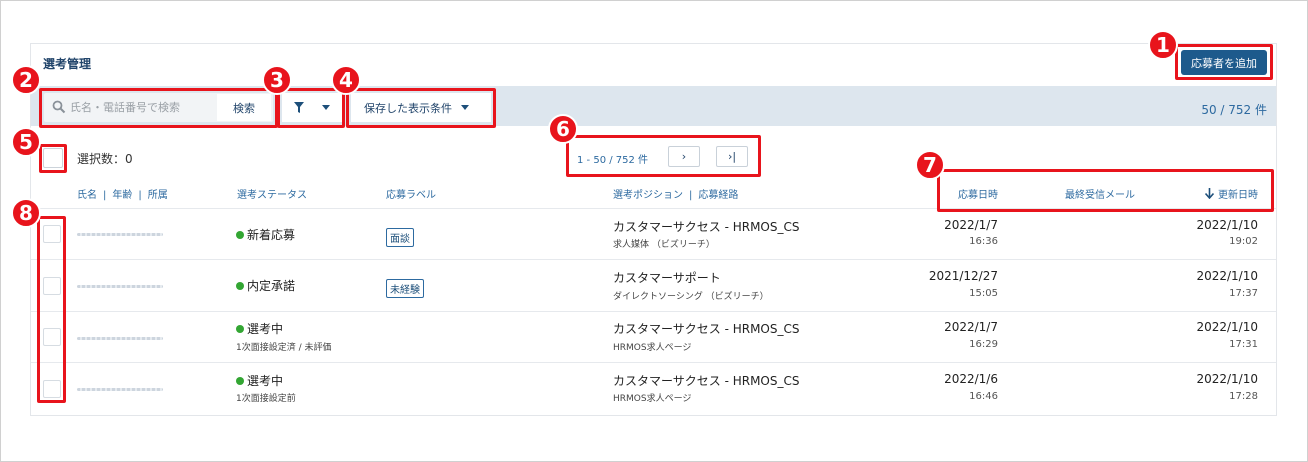 The width and height of the screenshot is (1308, 462). I want to click on status-cell: 新着応募, so click(265, 234).